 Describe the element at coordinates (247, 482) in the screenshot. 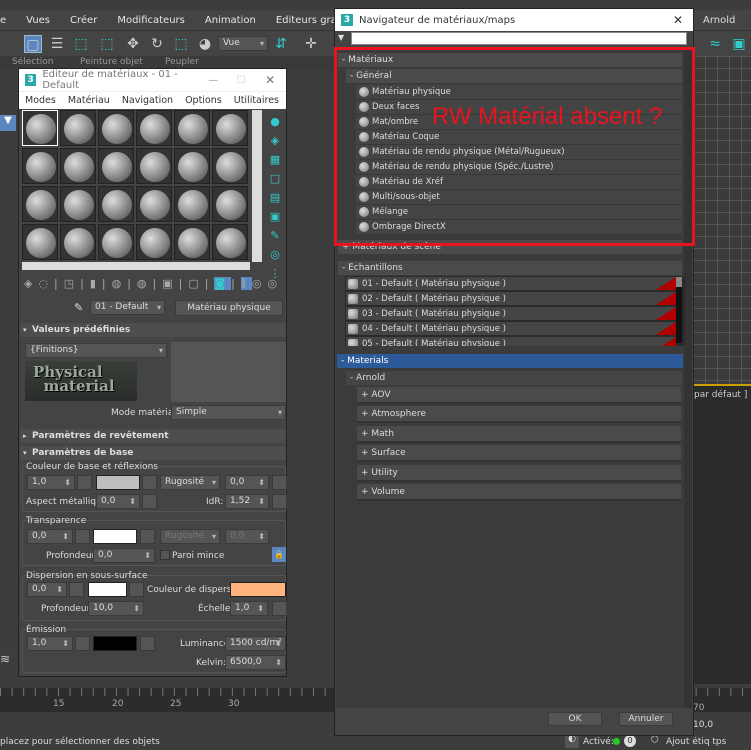

I see `roughness-value: 0,0` at that location.